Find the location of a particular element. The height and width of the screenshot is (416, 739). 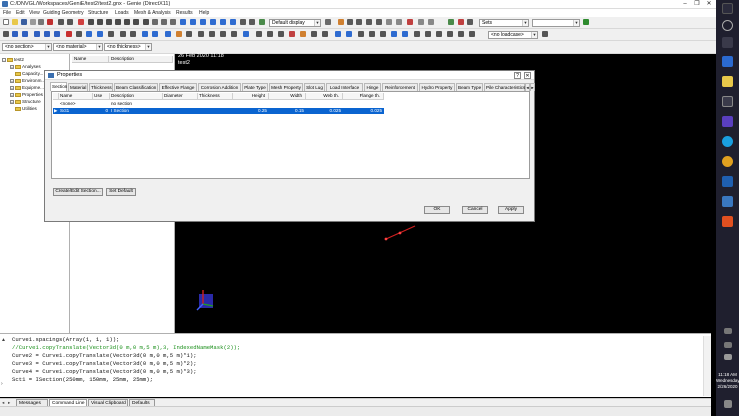

loadcase-combo: <no loadcase> ▼ is located at coordinates (513, 35).